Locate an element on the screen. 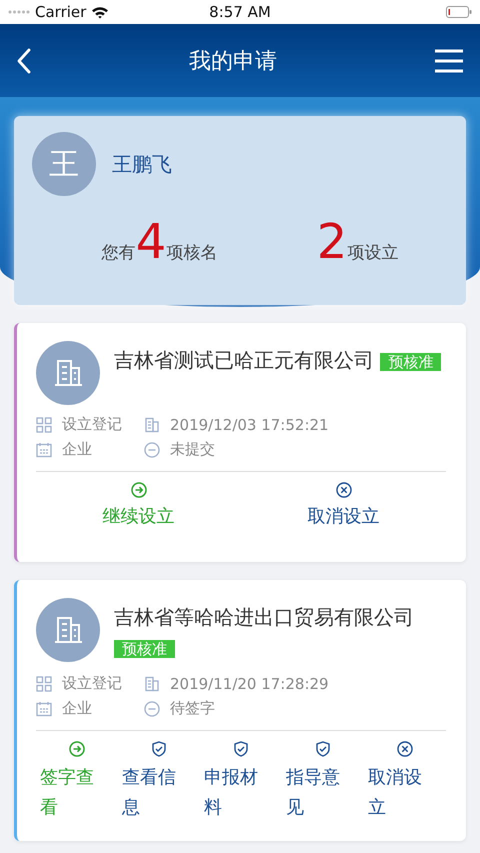  submit-date: 2019/12/03 17:52:21 is located at coordinates (249, 425).